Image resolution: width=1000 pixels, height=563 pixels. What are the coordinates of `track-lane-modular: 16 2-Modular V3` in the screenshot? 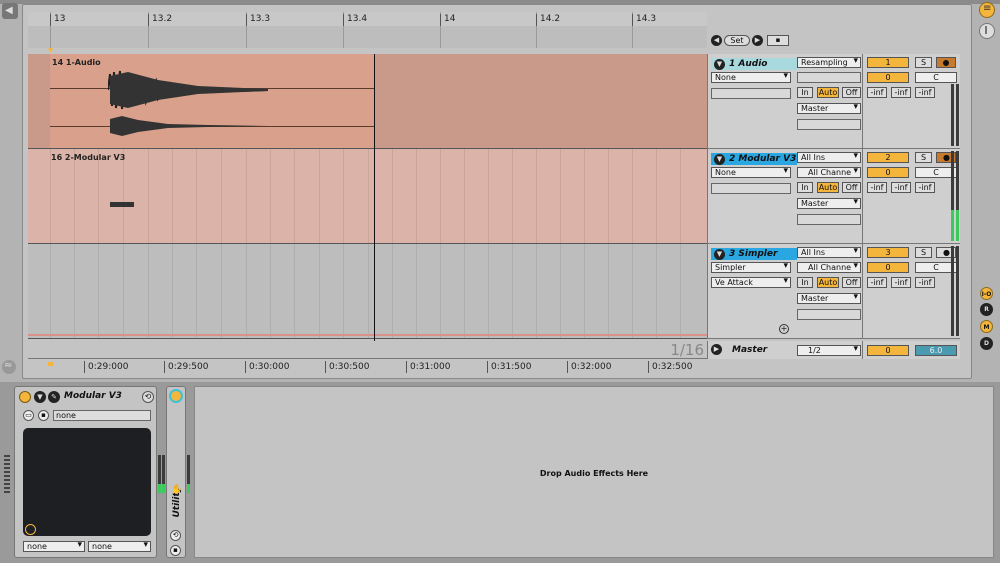 It's located at (367, 196).